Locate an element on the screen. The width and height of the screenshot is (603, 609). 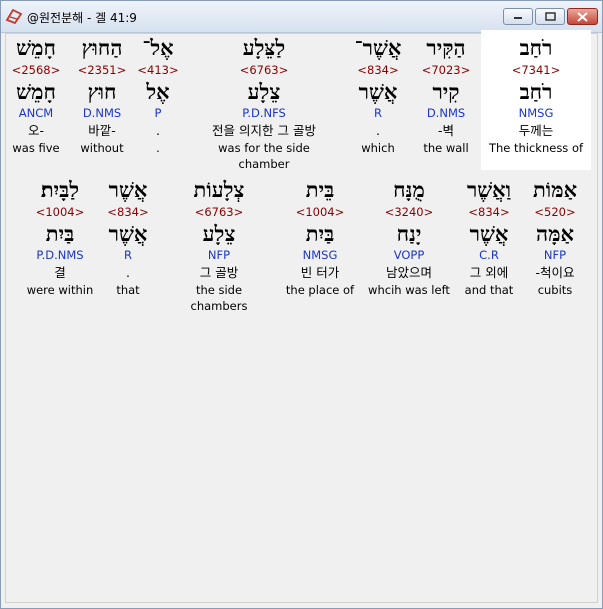
hebrew-word: לַבָּיִת׃ is located at coordinates (60, 189).